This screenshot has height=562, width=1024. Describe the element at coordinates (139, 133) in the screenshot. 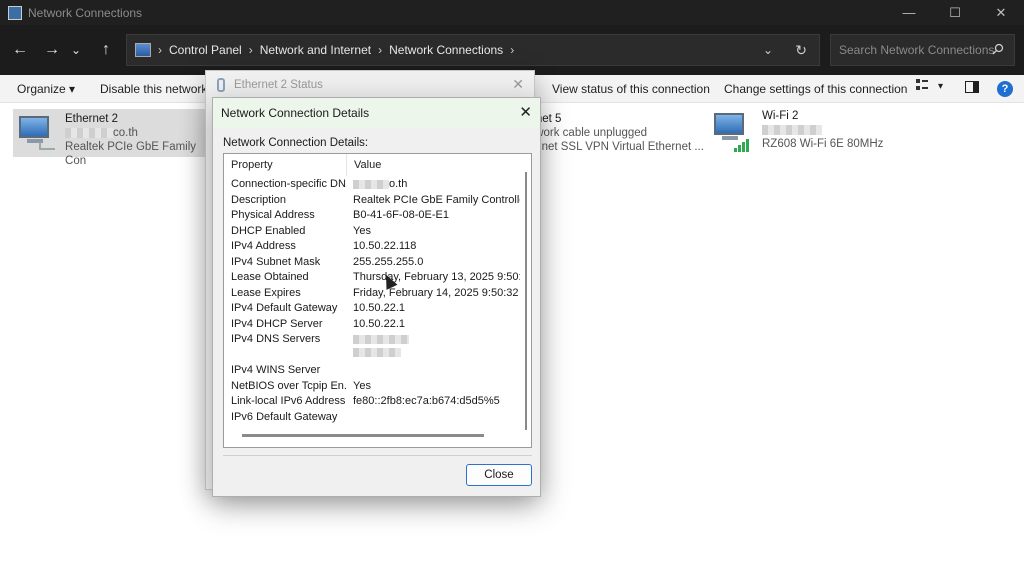

I see `adapter-network: co.th` at that location.